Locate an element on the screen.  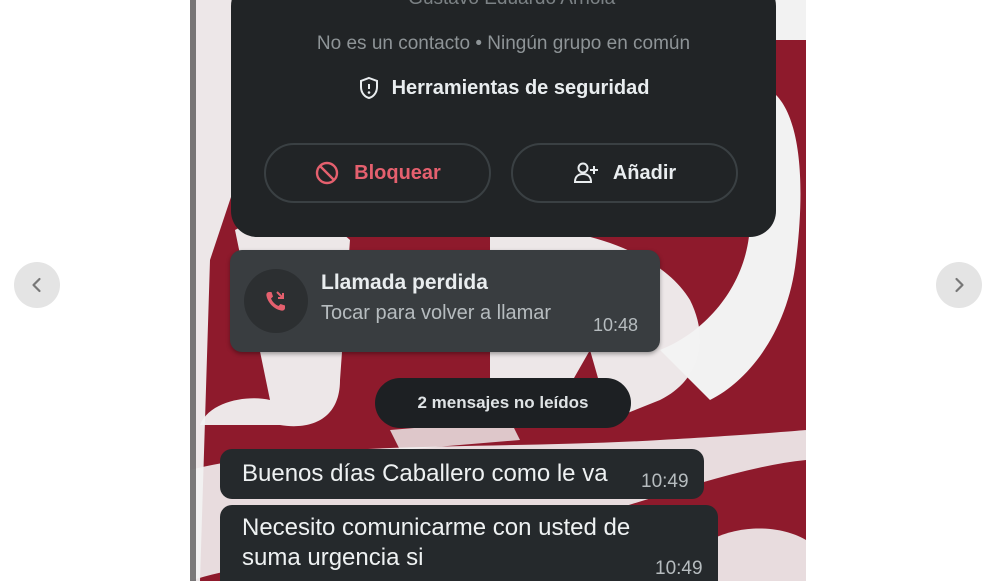
safety-tools-link: Herramientas de seguridad is located at coordinates (503, 88).